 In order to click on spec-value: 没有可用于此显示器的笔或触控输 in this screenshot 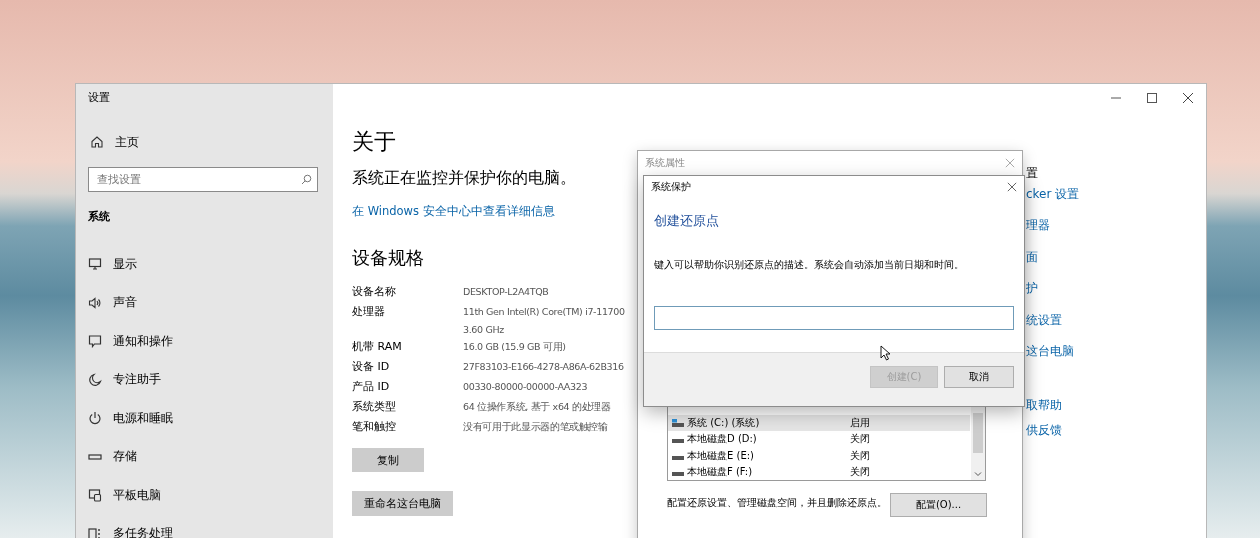, I will do `click(535, 427)`.